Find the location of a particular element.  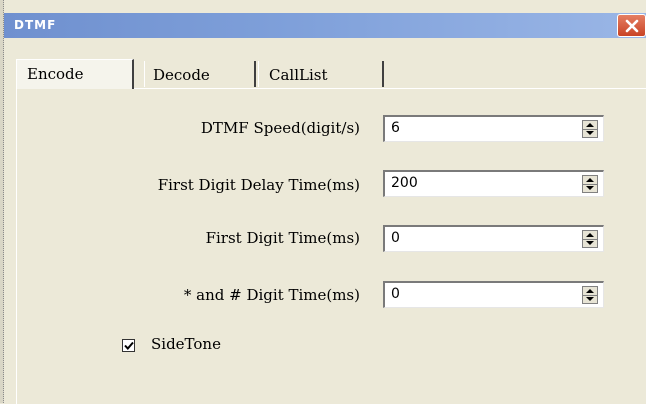

dtmf-speed-spin-buttons is located at coordinates (590, 129).